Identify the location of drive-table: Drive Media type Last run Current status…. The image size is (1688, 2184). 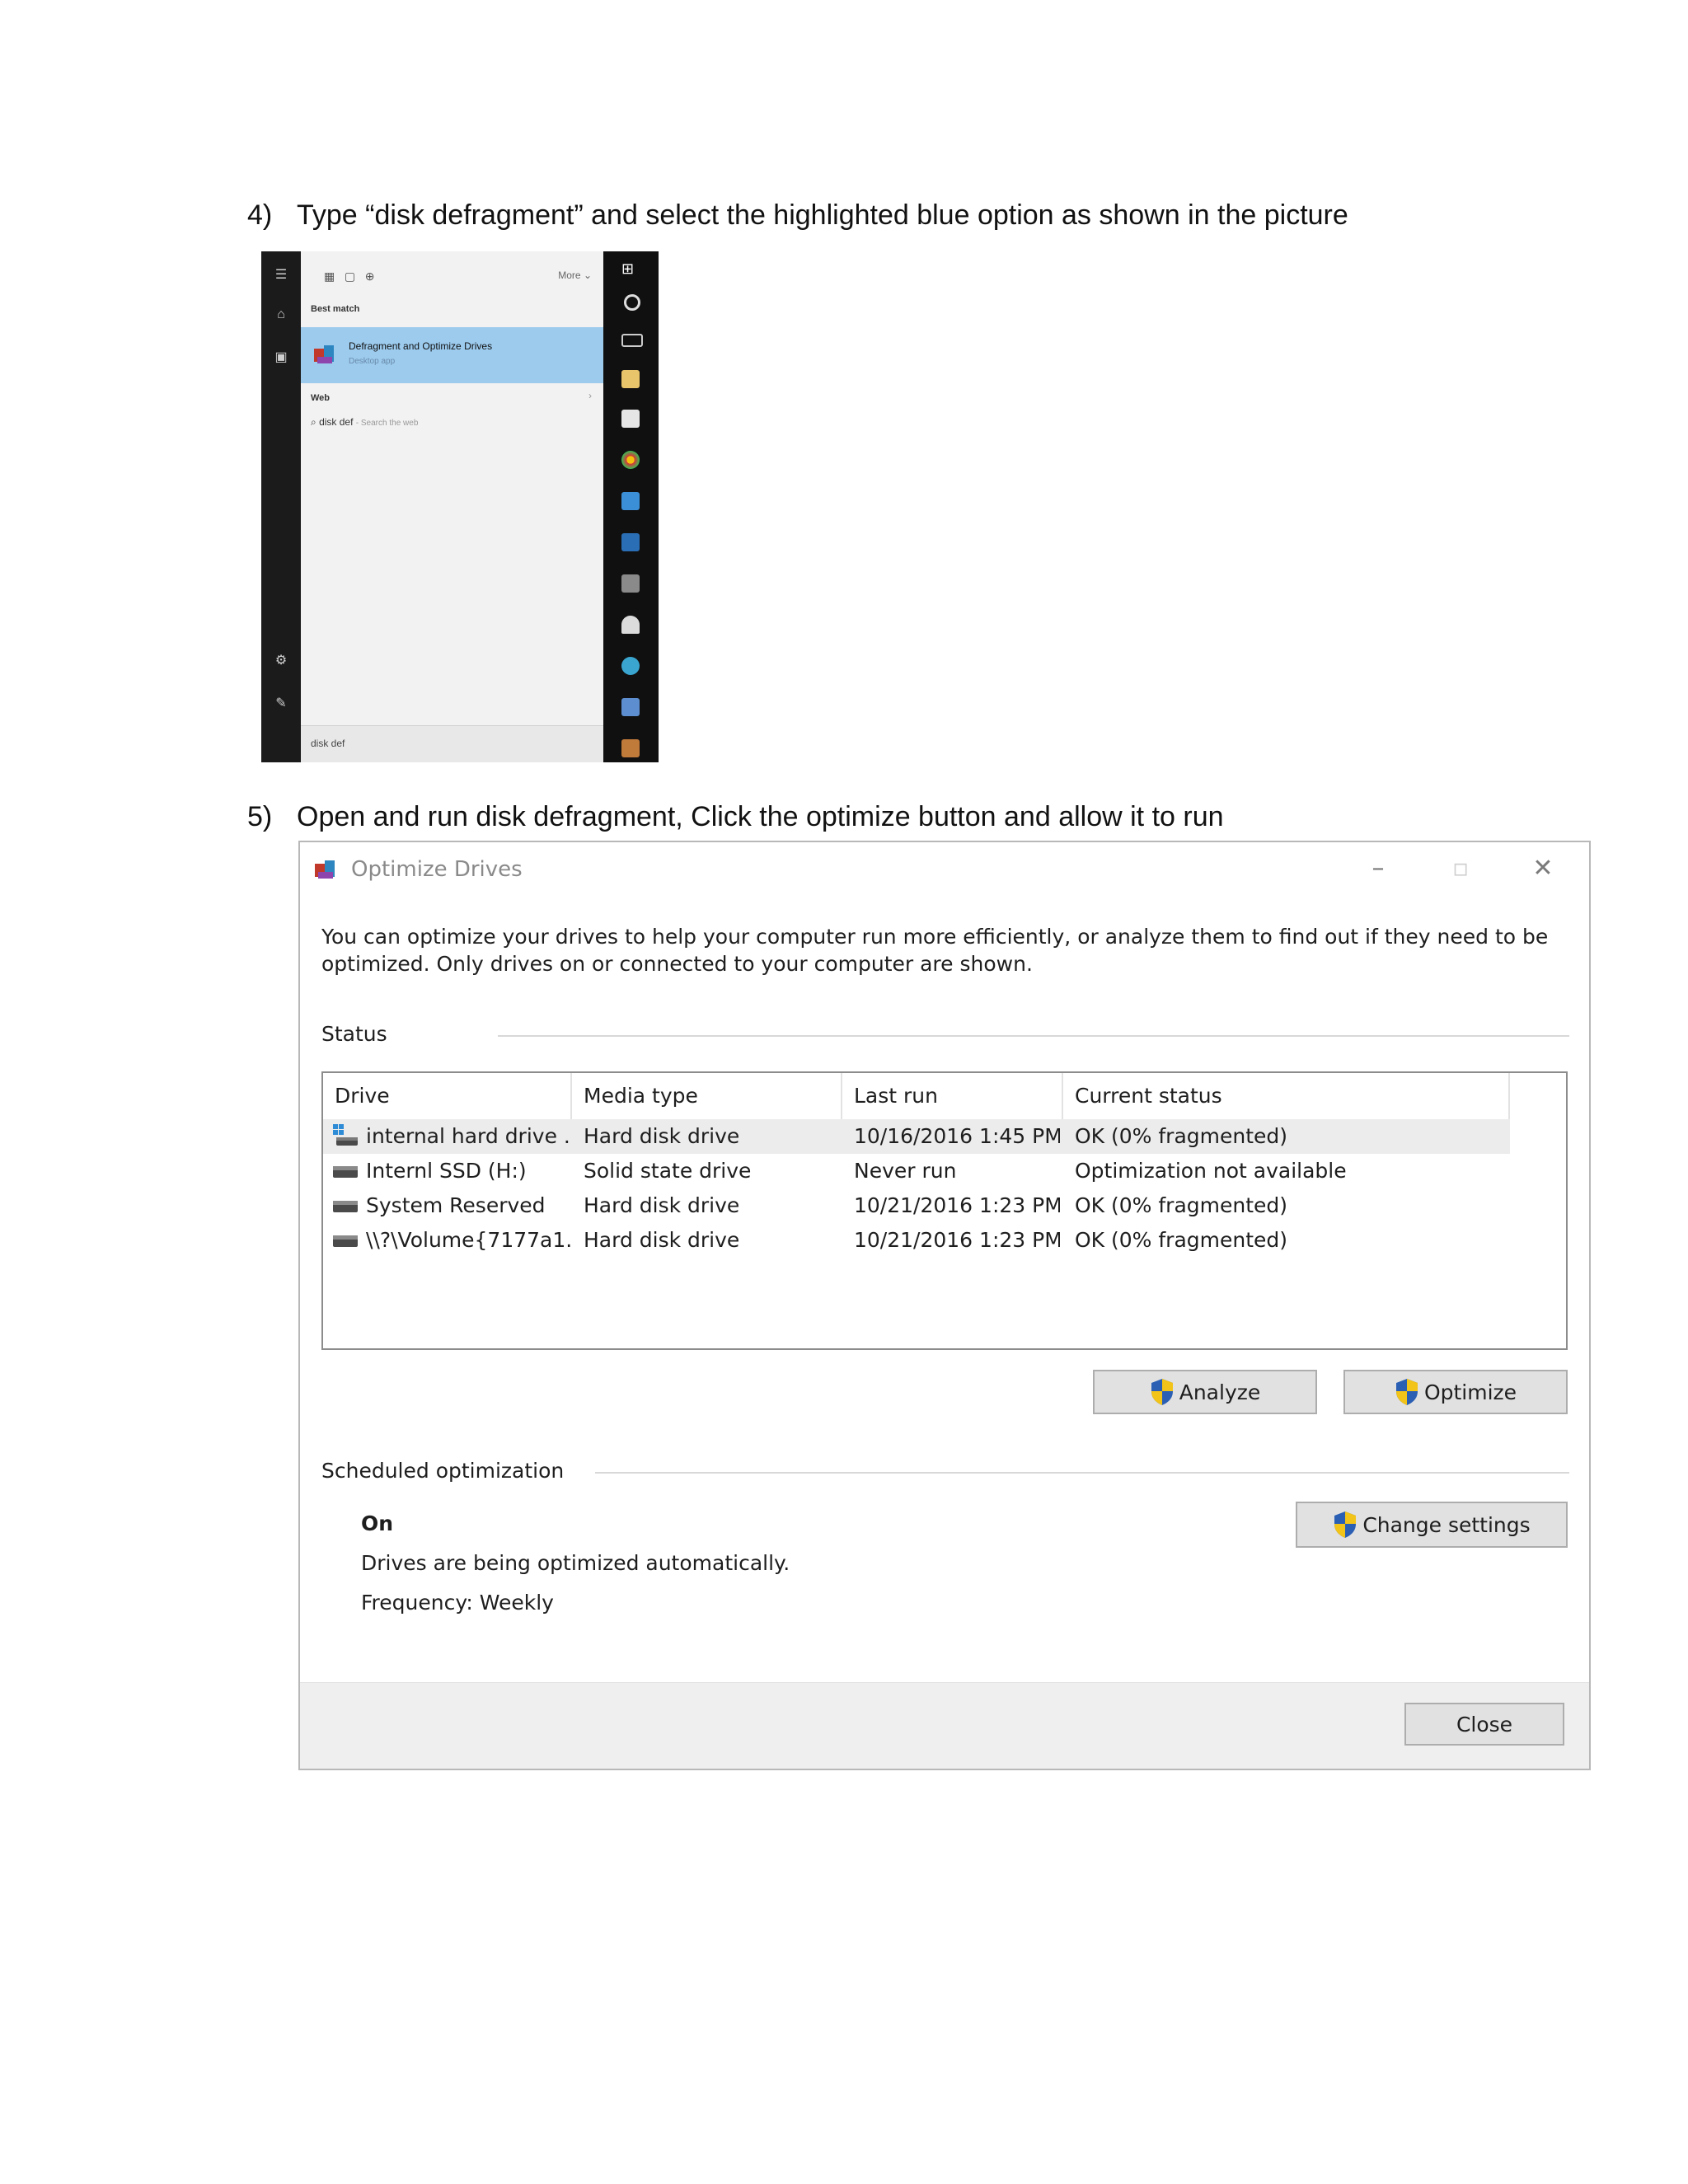
(944, 1210).